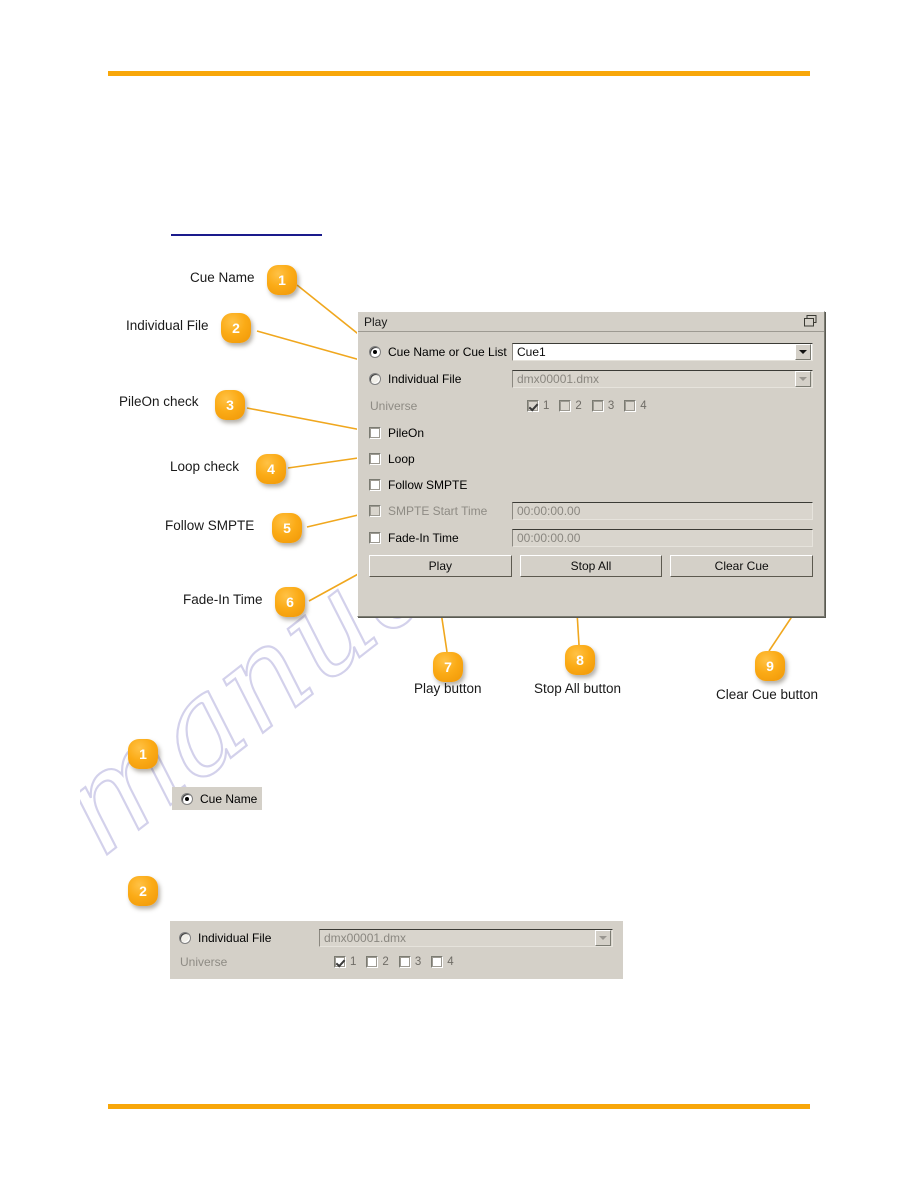  What do you see at coordinates (440, 433) in the screenshot?
I see `pileon-group: PileOn` at bounding box center [440, 433].